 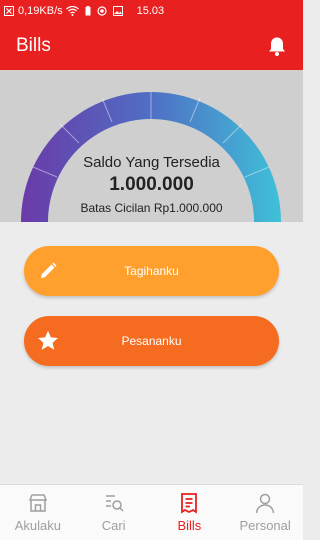 I want to click on installment-limit: Batas Cicilan Rp1.000.000, so click(x=151, y=208).